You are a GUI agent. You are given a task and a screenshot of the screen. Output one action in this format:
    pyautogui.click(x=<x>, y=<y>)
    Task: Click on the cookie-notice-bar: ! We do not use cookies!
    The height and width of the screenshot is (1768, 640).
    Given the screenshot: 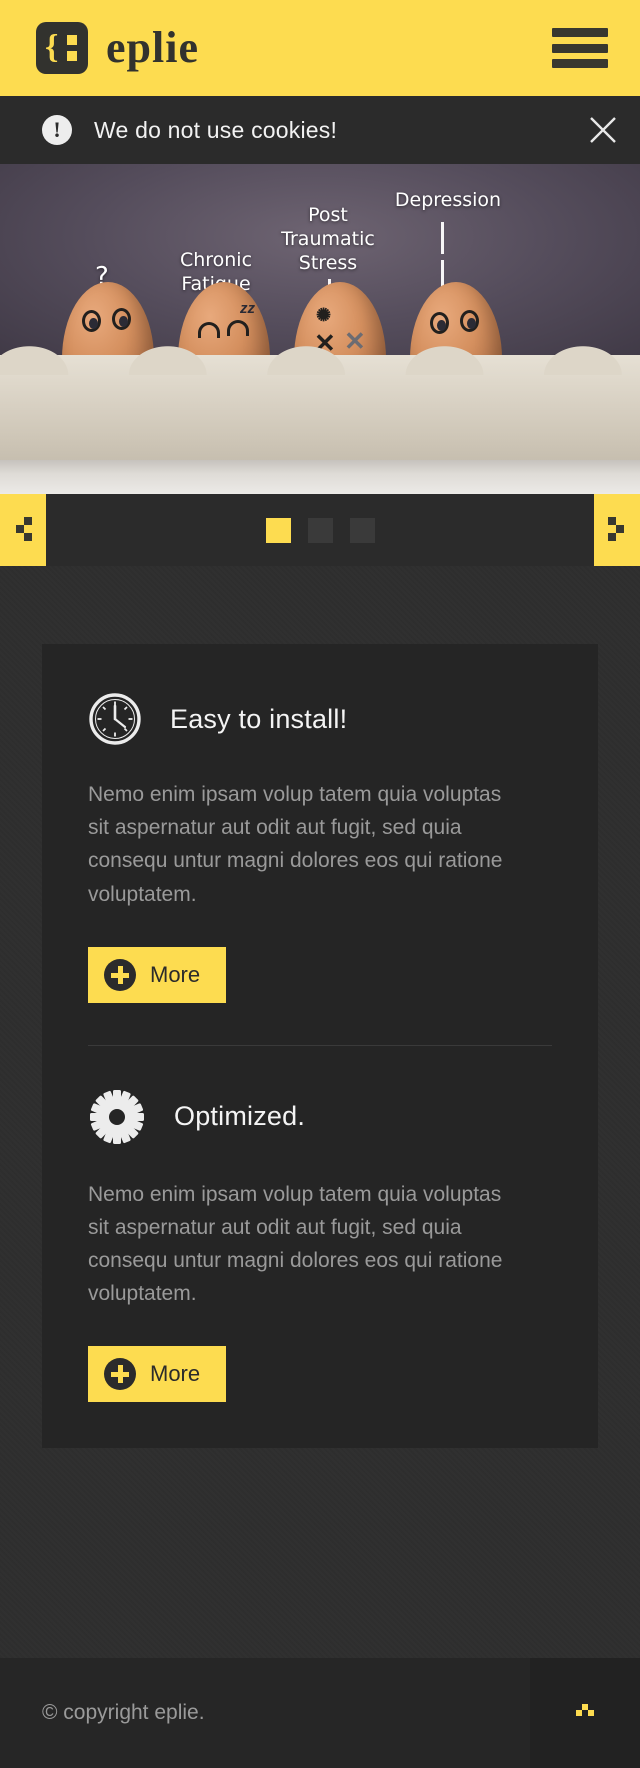 What is the action you would take?
    pyautogui.click(x=320, y=130)
    